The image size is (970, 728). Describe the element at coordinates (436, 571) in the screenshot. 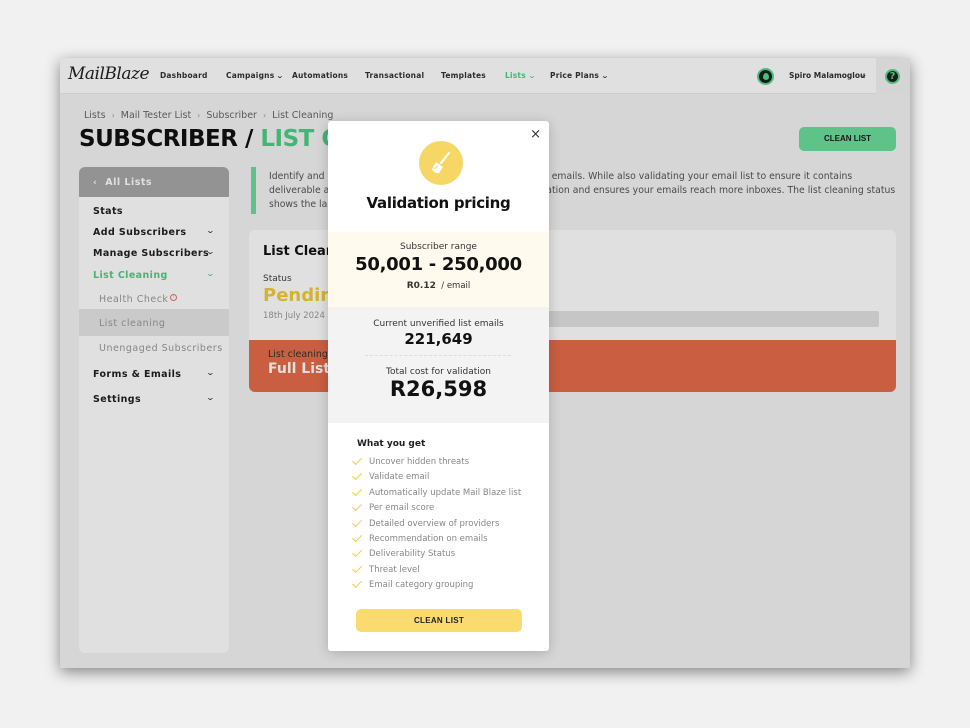

I see `feature-item: Threat level` at that location.